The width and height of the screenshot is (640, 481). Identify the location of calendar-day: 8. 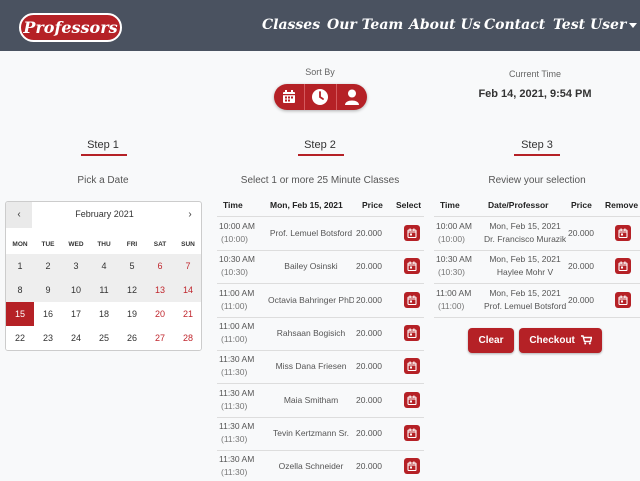
(20, 290).